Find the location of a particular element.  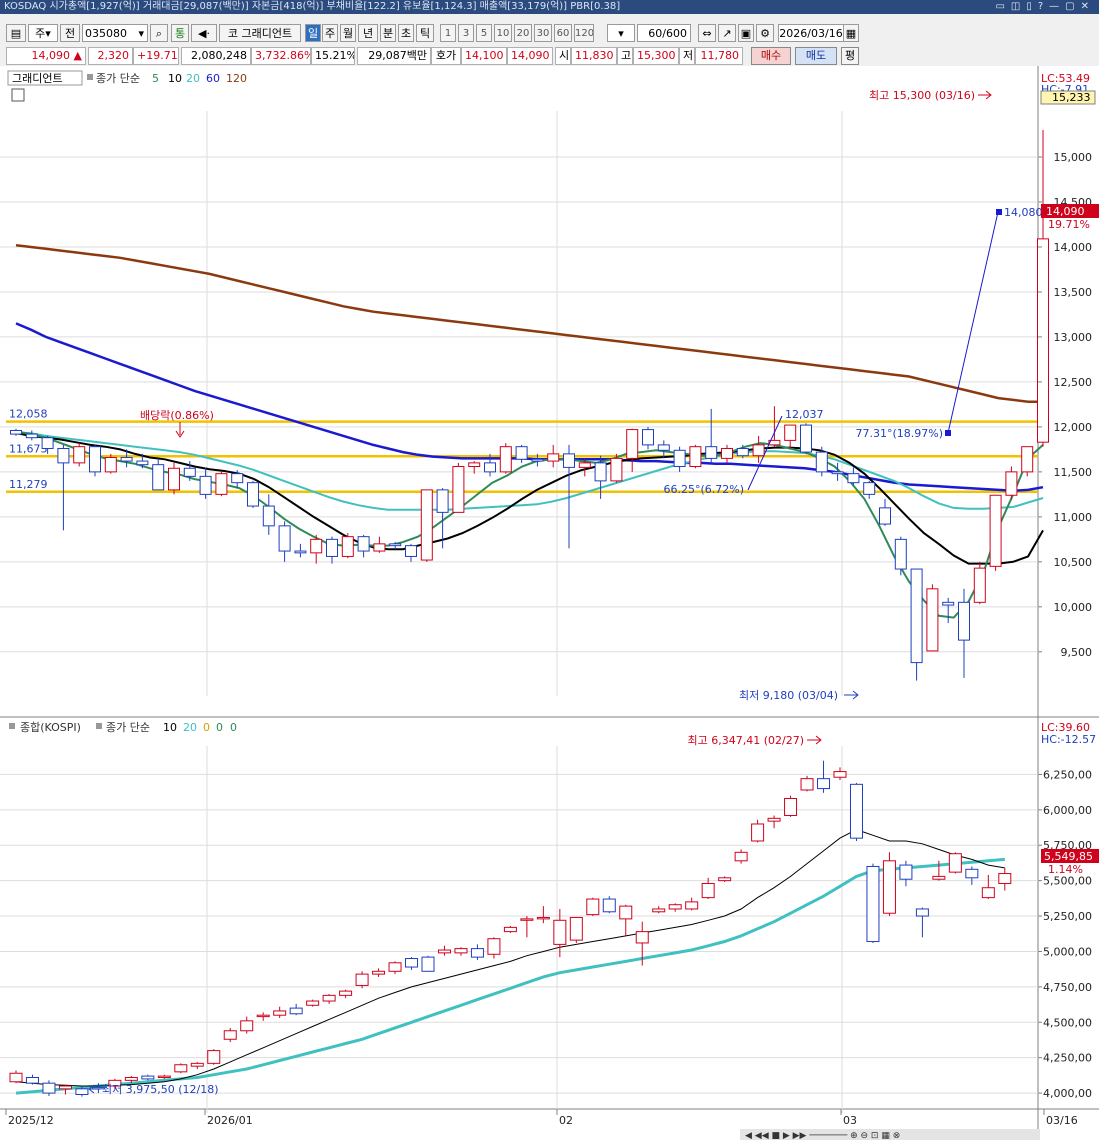

support-line-label: 11,279 is located at coordinates (28, 484).